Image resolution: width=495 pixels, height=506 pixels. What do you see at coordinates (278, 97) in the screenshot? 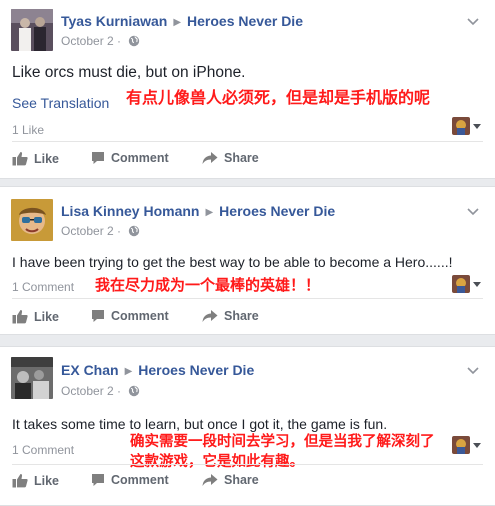
I see `translation-annotation: 有点儿像兽人必须死，但是却是手机版的呢` at bounding box center [278, 97].